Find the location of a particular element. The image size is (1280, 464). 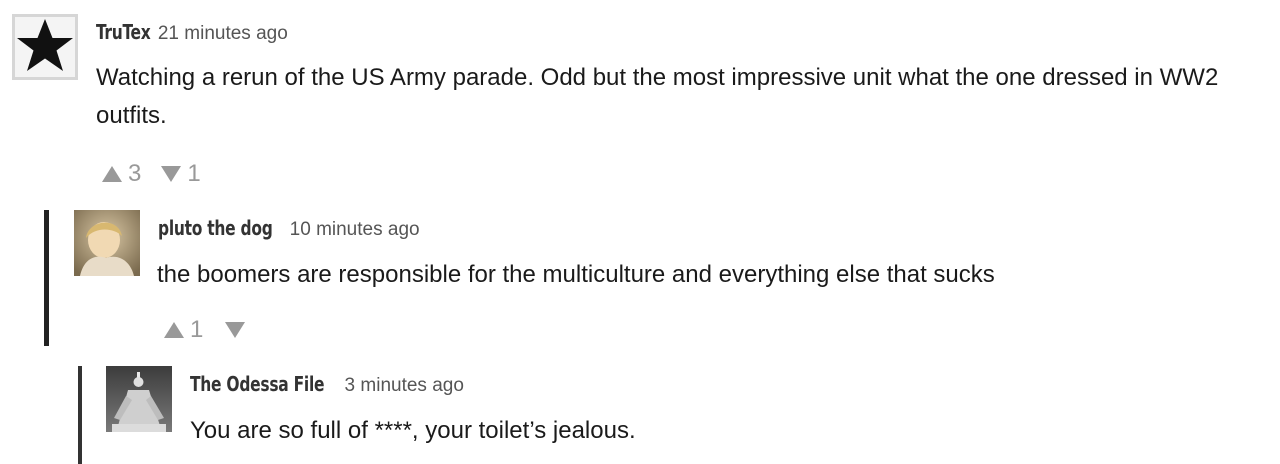

downvote-button: 1 is located at coordinates (181, 174).